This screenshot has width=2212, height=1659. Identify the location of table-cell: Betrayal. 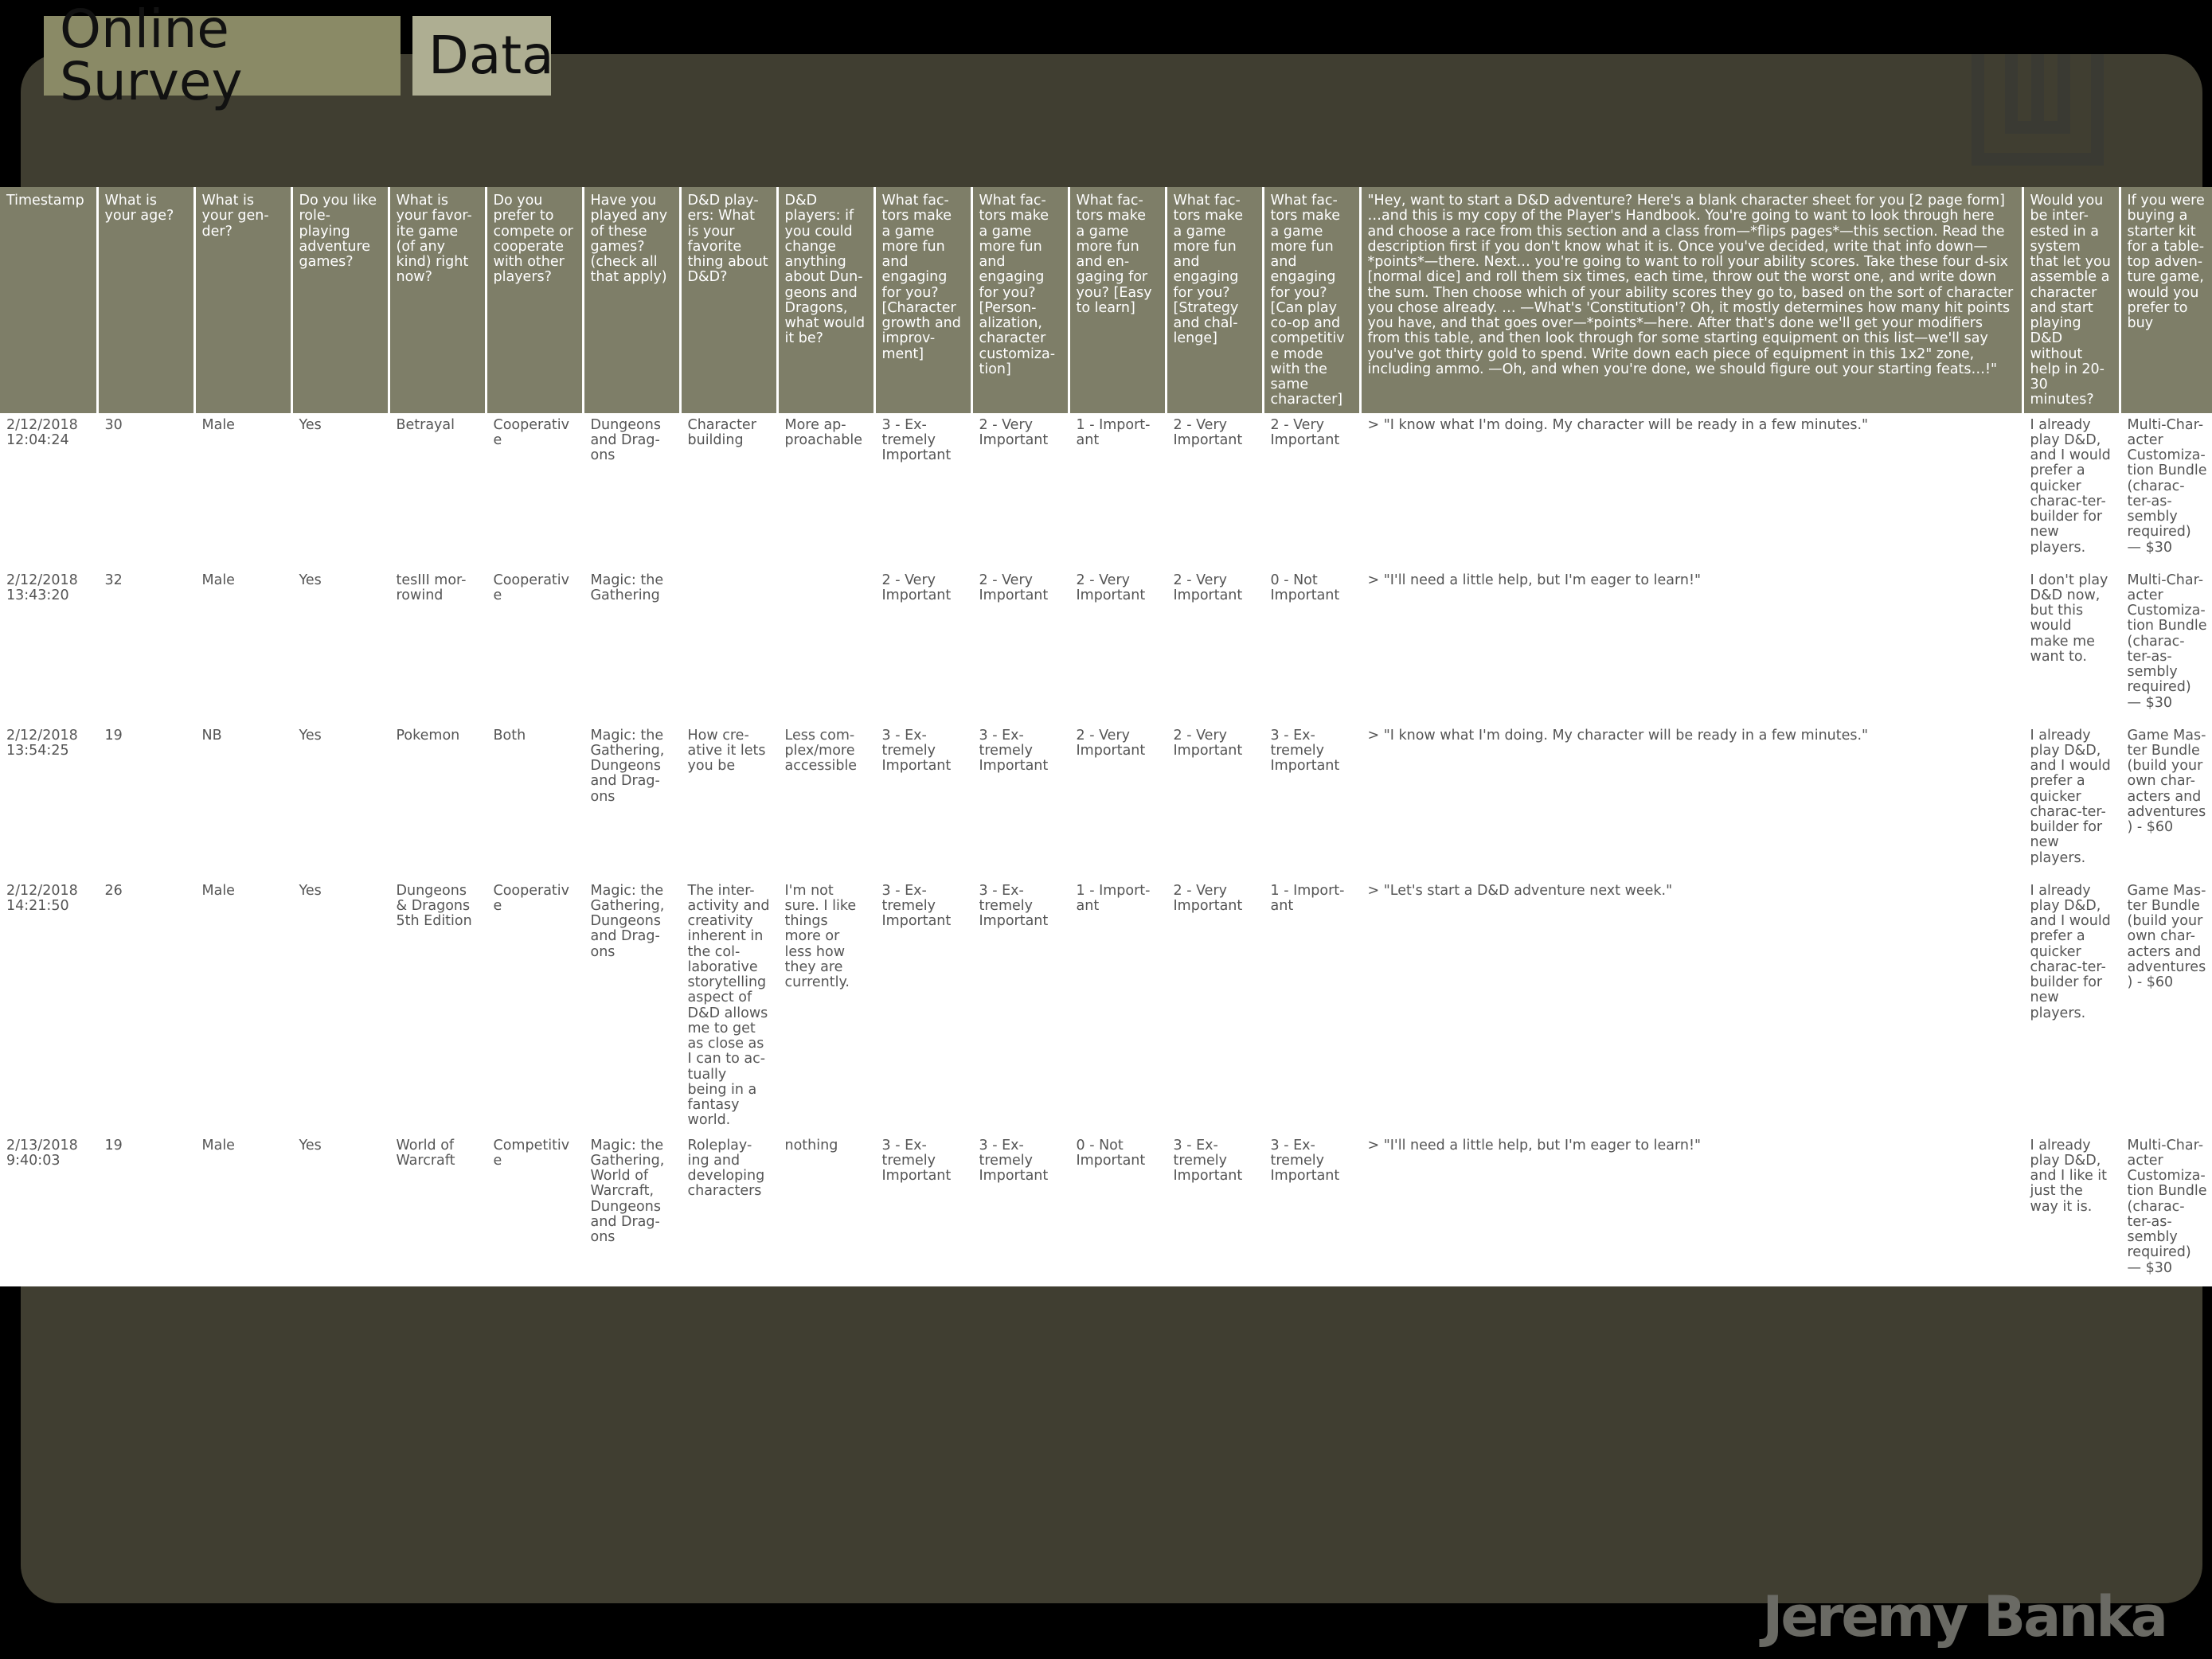
(438, 490).